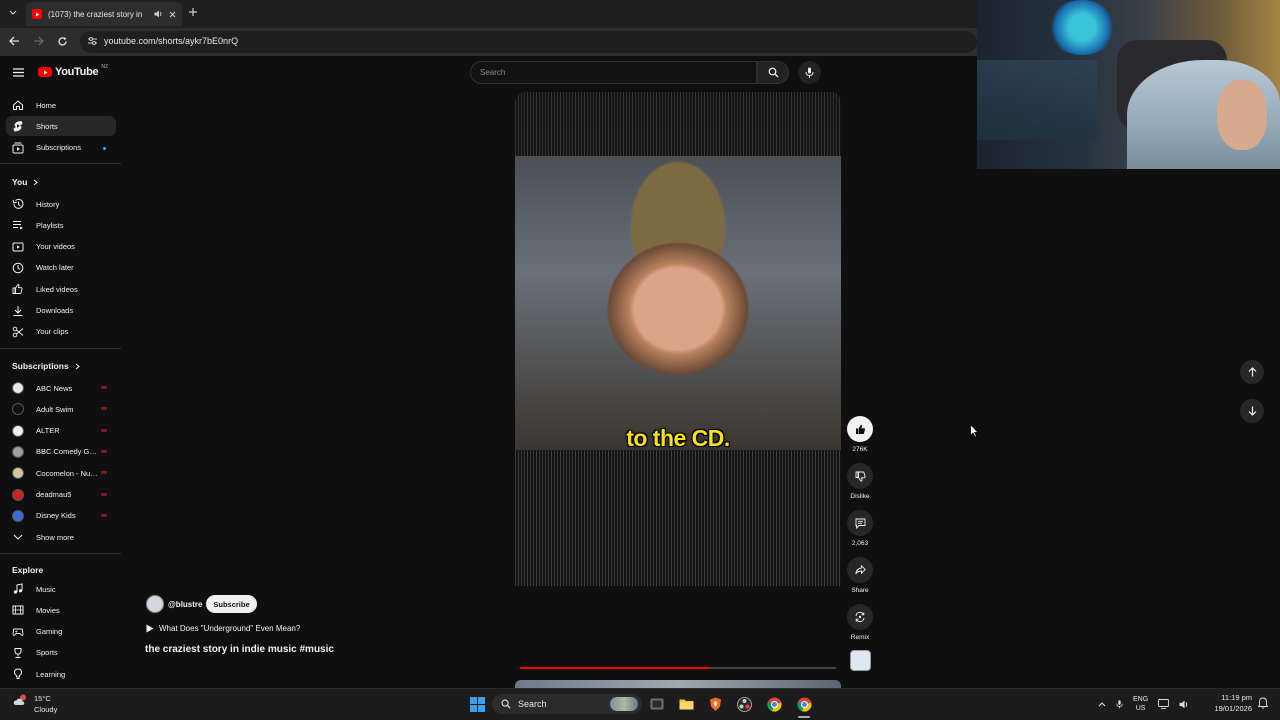 The width and height of the screenshot is (1280, 720). I want to click on tab-audio-icon, so click(158, 14).